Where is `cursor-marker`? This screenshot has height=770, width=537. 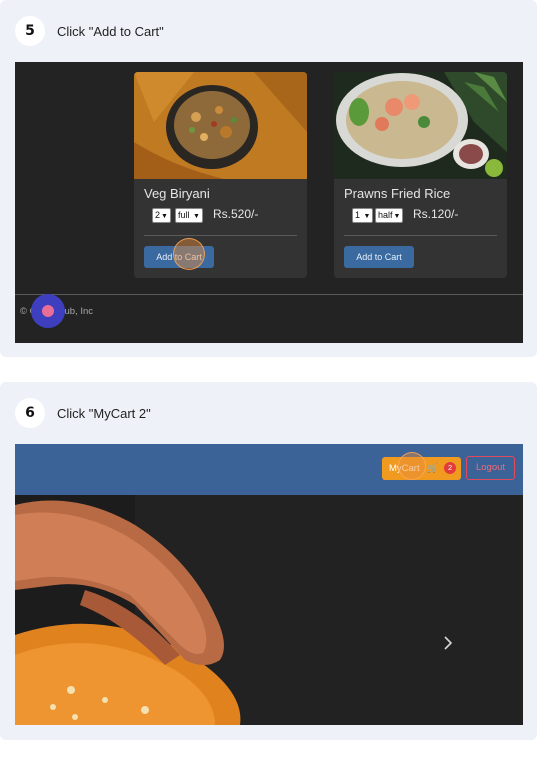
cursor-marker is located at coordinates (48, 311).